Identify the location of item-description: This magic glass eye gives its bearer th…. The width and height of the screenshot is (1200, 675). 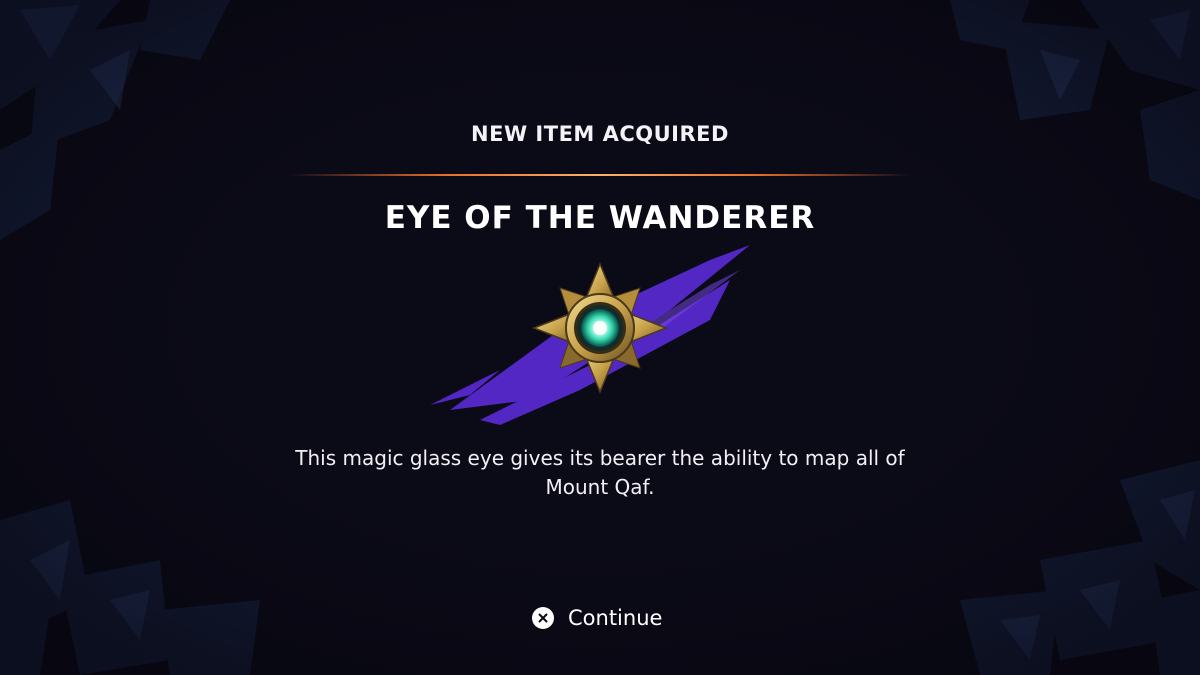
(600, 472).